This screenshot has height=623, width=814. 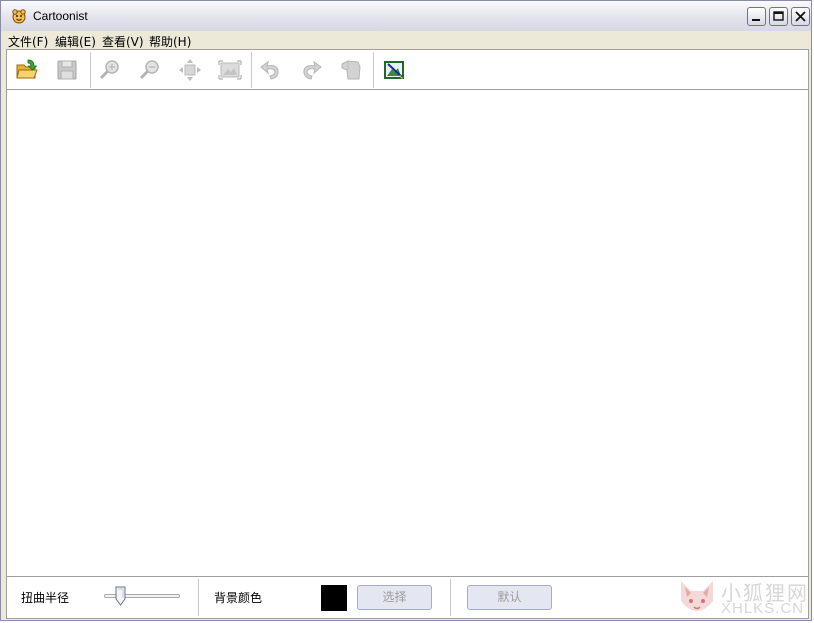 I want to click on close-icon, so click(x=800, y=16).